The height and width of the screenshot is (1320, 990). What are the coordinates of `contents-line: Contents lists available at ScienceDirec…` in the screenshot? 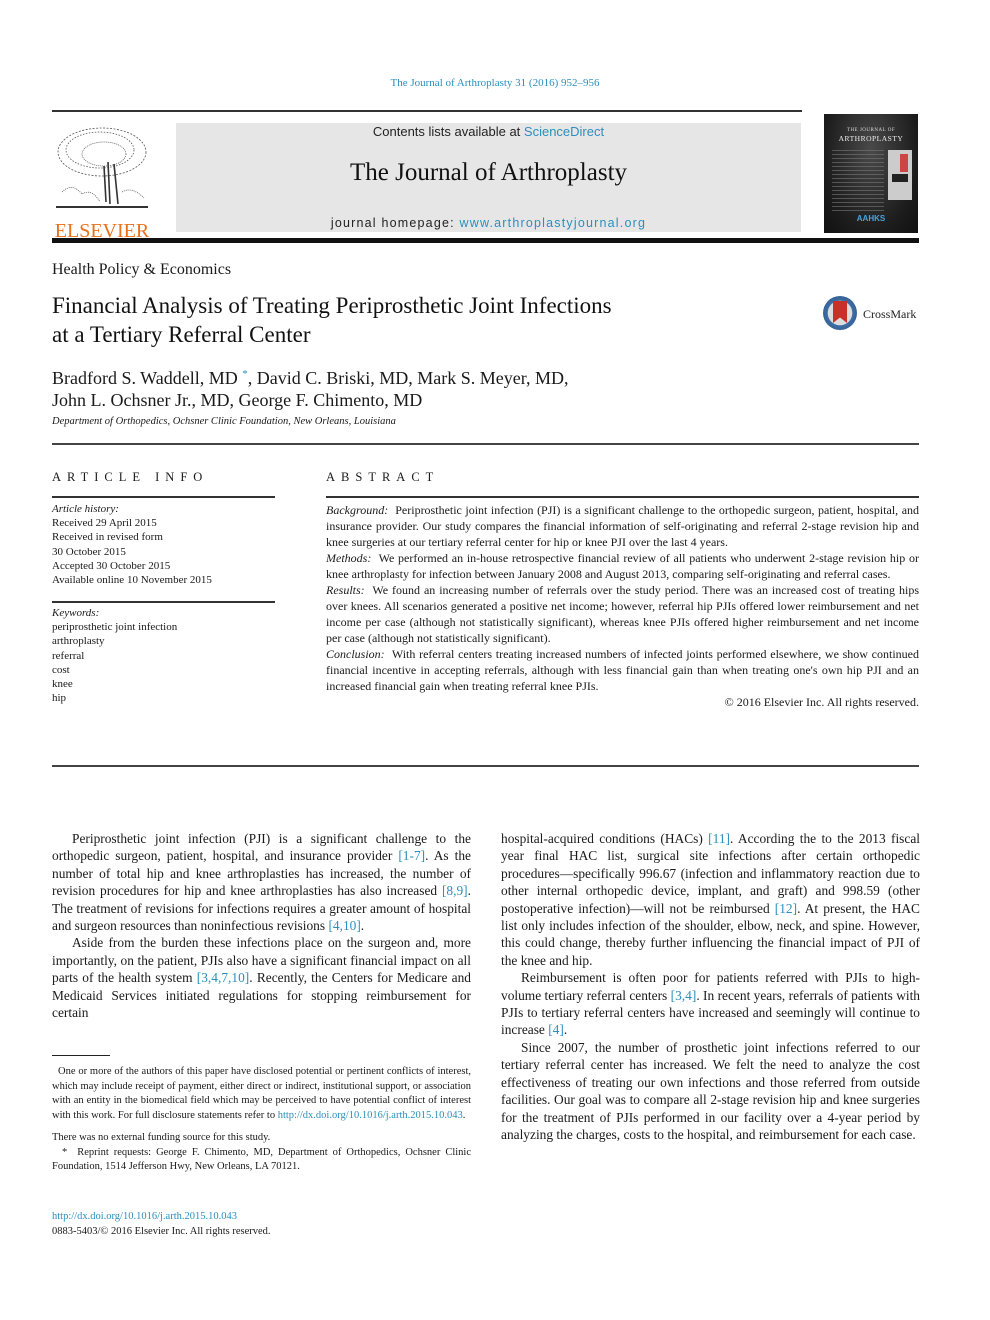 It's located at (488, 131).